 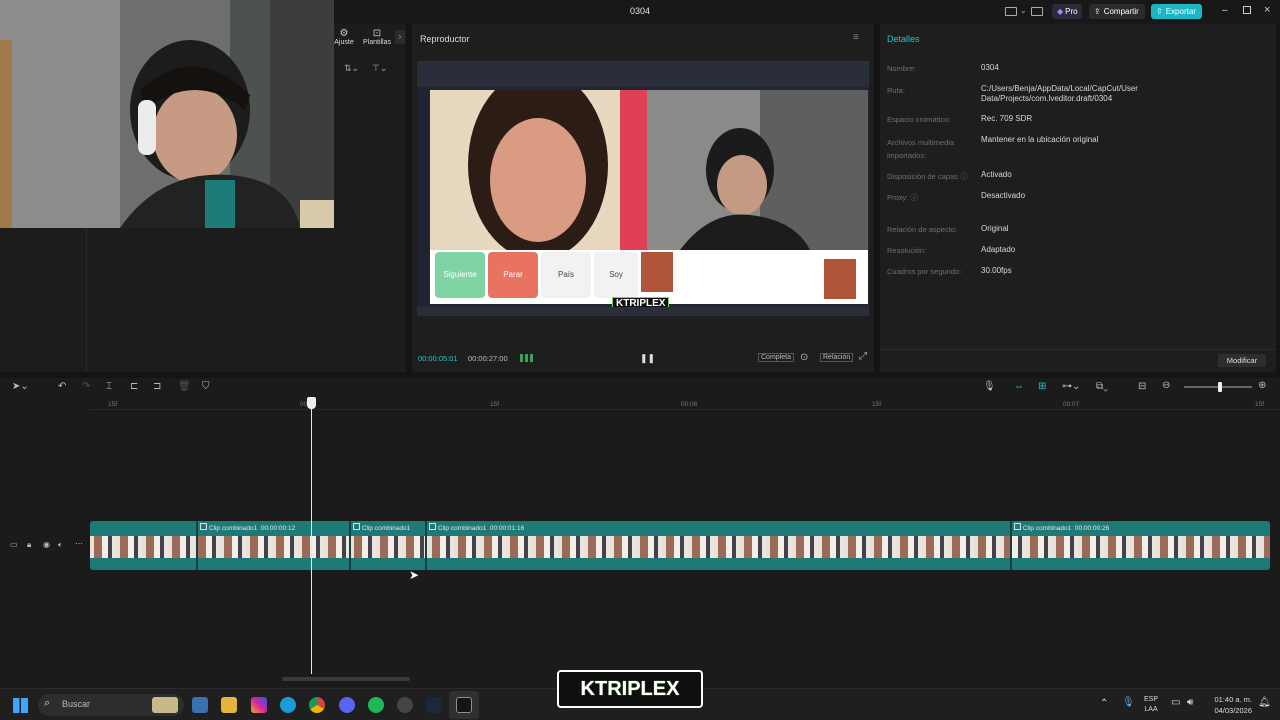 I want to click on clock: 01:40 a. m. 04/03/2026, so click(x=1229, y=705).